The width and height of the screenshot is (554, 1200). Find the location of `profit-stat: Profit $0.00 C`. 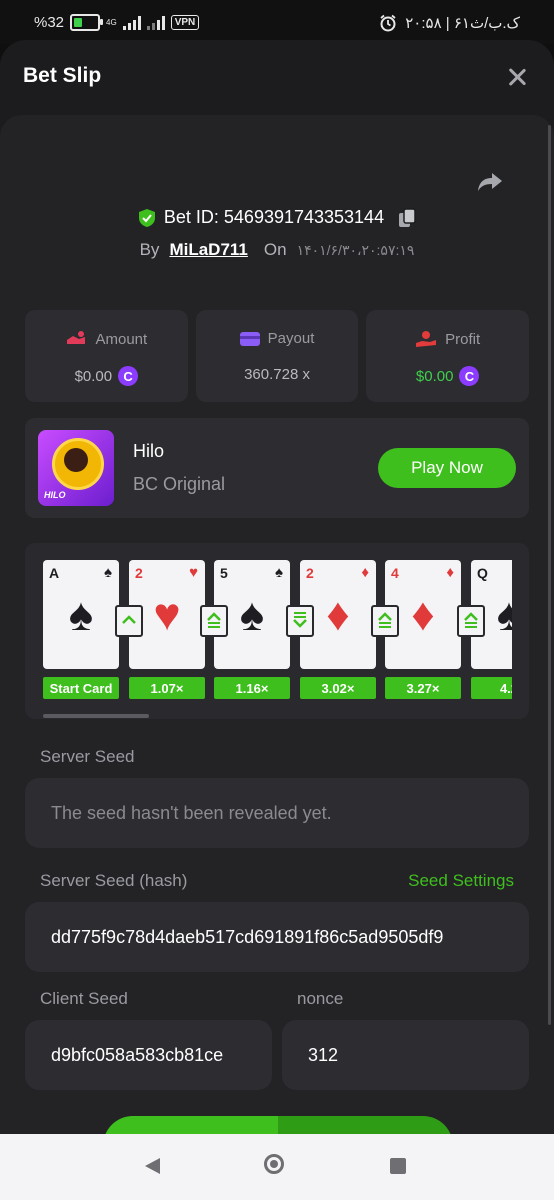

profit-stat: Profit $0.00 C is located at coordinates (448, 356).